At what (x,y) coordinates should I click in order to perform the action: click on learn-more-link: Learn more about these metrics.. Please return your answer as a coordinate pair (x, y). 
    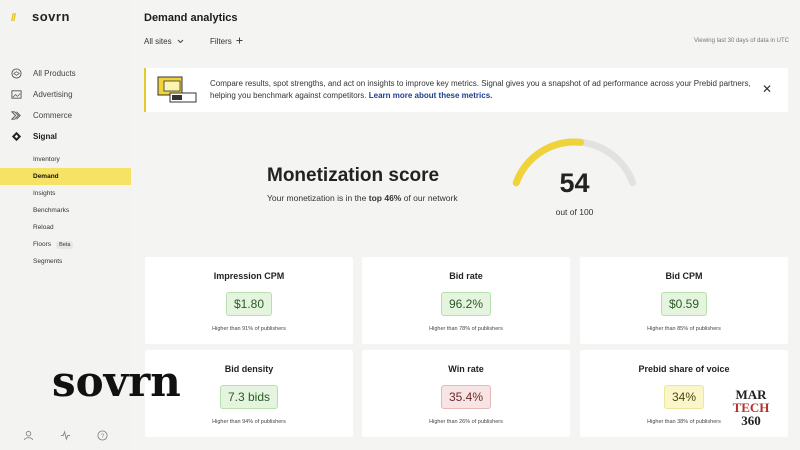
    Looking at the image, I should click on (431, 95).